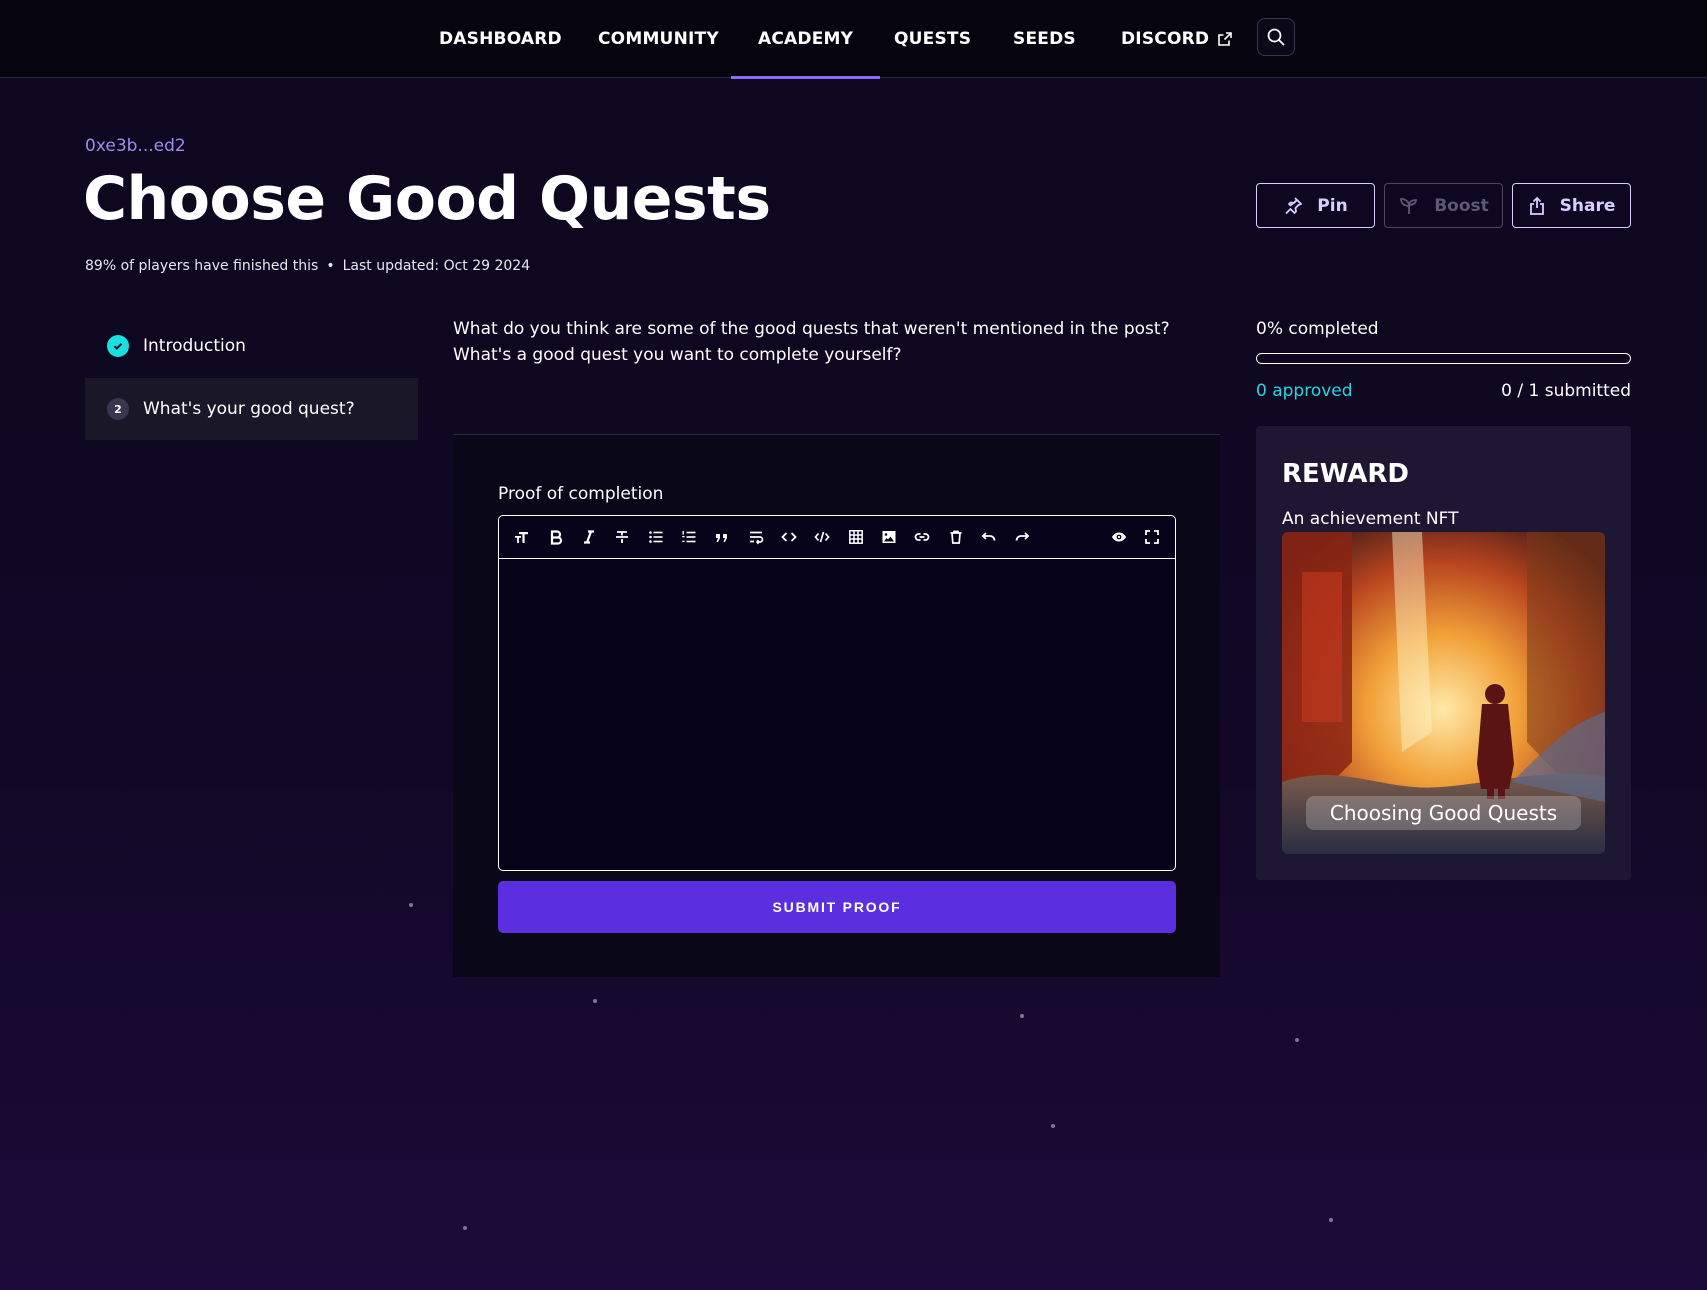 The width and height of the screenshot is (1707, 1290). Describe the element at coordinates (1443, 693) in the screenshot. I see `nft-image: Choosing Good Quests` at that location.